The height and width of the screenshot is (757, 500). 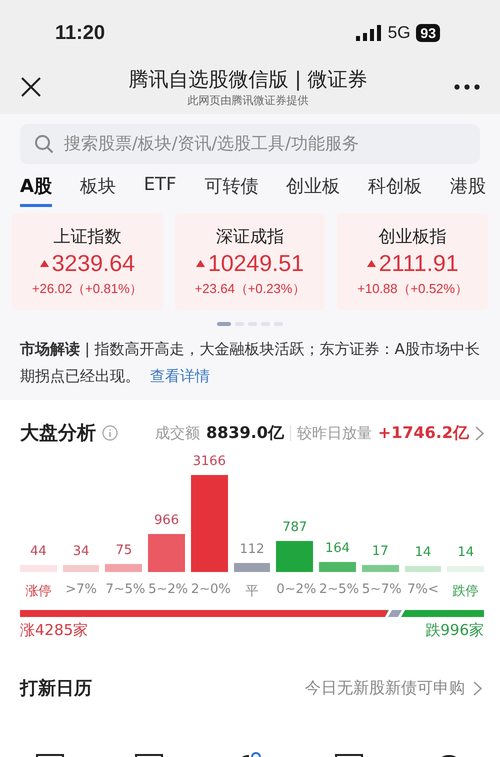 I want to click on network-type: 5G, so click(x=399, y=33).